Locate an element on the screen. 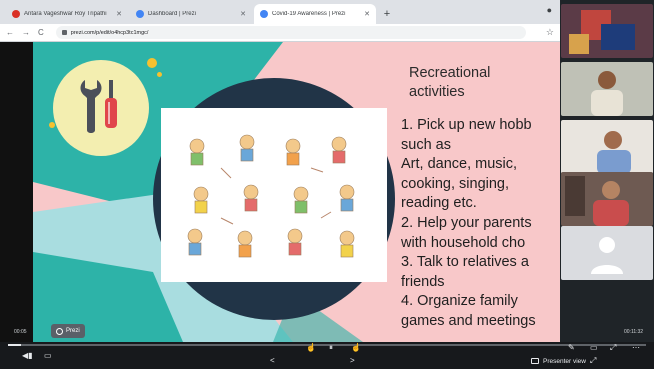 This screenshot has height=369, width=654. tab-title: Antara Vageshwar Roy Tripathi is located at coordinates (65, 14).